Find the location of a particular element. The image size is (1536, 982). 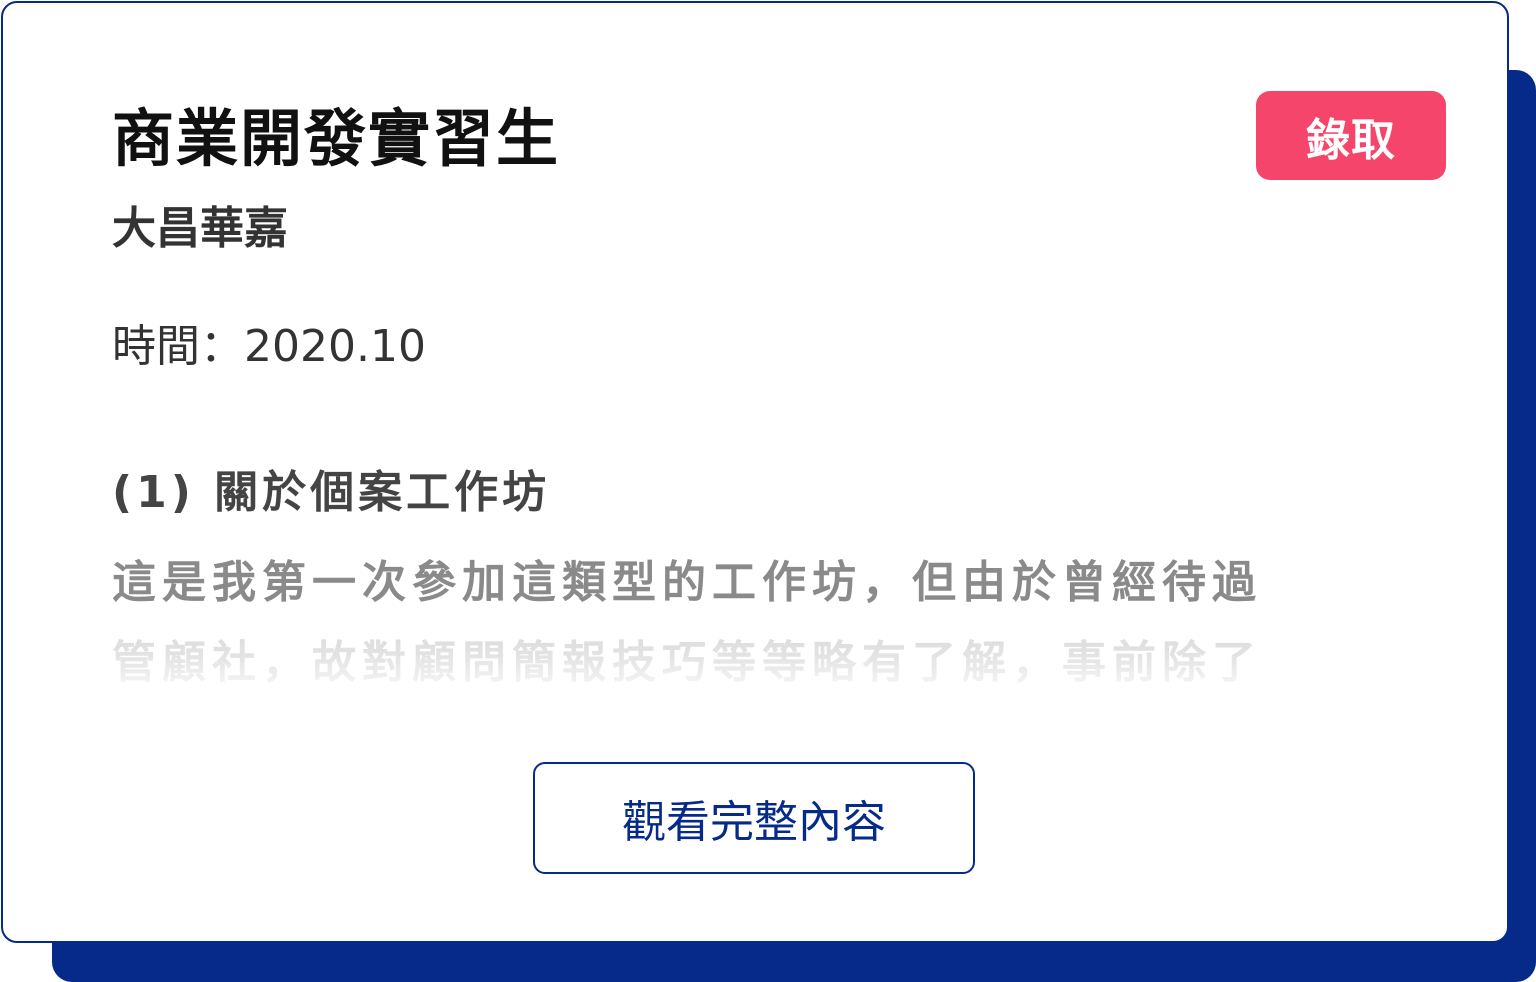

job-title: 商業開發實習生 is located at coordinates (336, 138).